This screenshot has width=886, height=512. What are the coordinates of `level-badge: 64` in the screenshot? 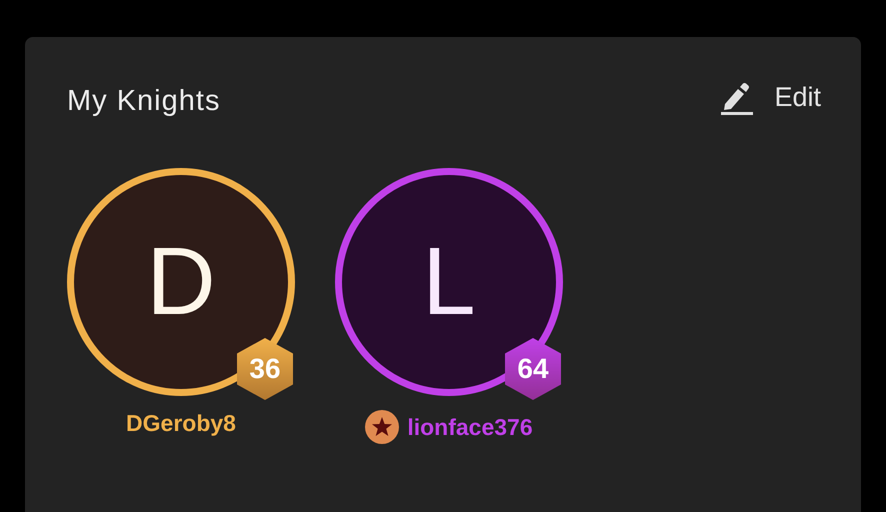 It's located at (533, 369).